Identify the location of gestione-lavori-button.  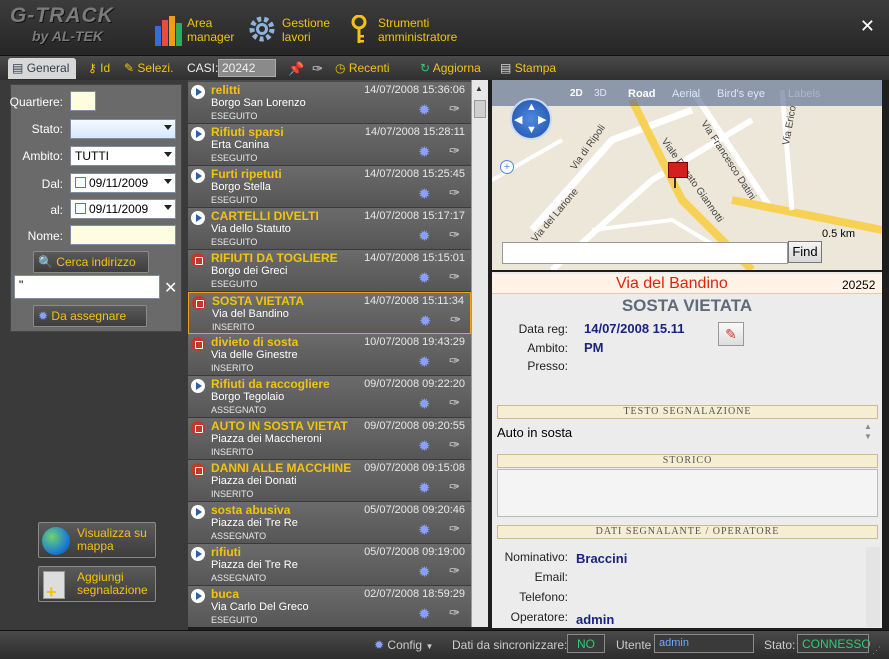
(262, 29).